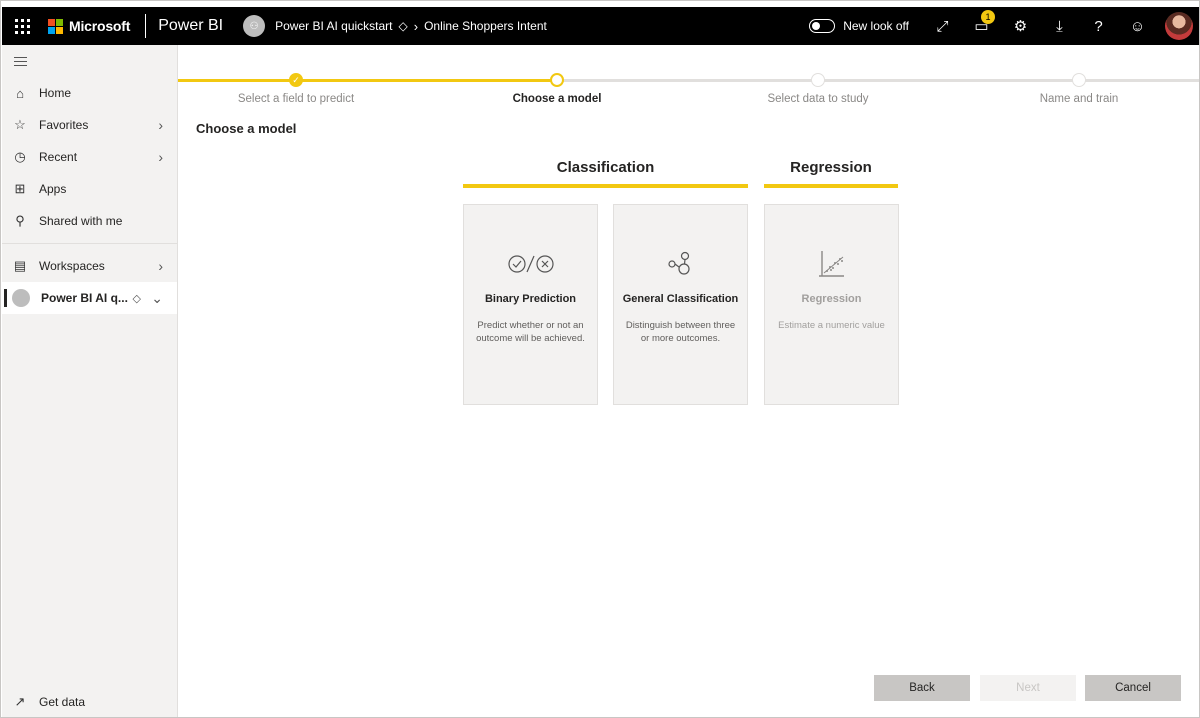 This screenshot has height=718, width=1200. I want to click on sidebar-item-label: Recent, so click(58, 157).